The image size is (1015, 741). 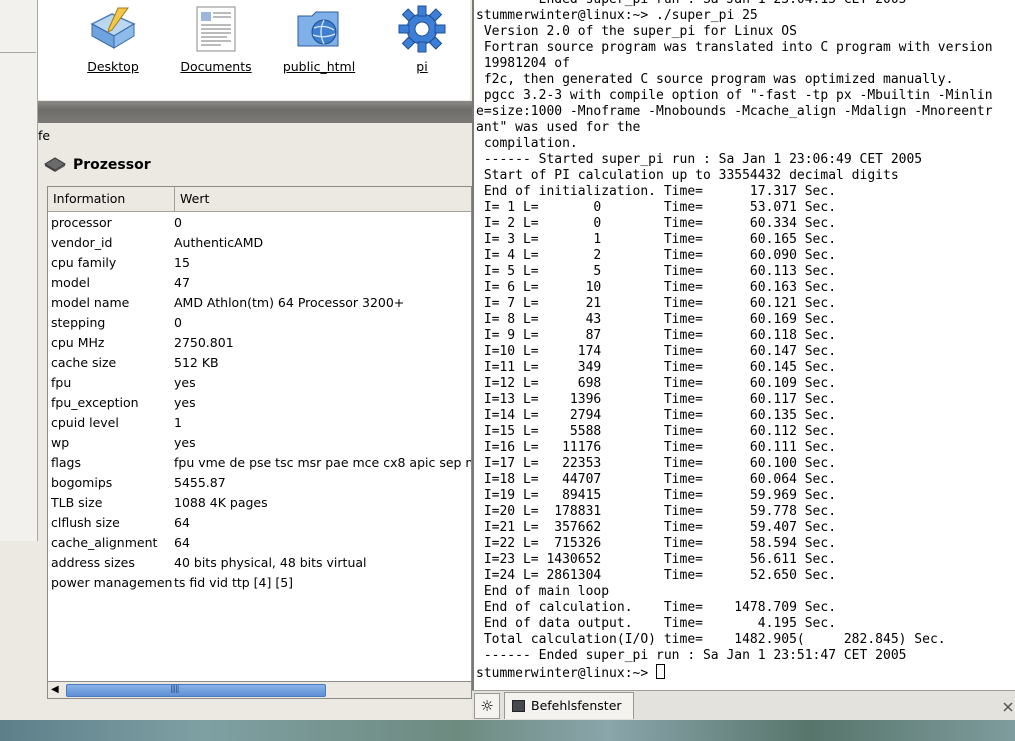 I want to click on row-value: 64, so click(x=182, y=522).